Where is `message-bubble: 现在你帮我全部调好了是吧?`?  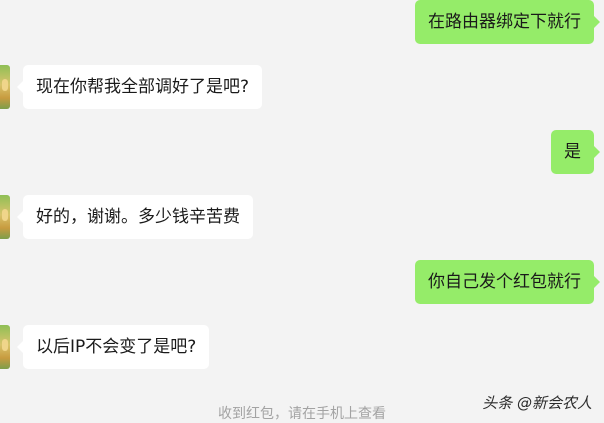
message-bubble: 现在你帮我全部调好了是吧? is located at coordinates (139, 87).